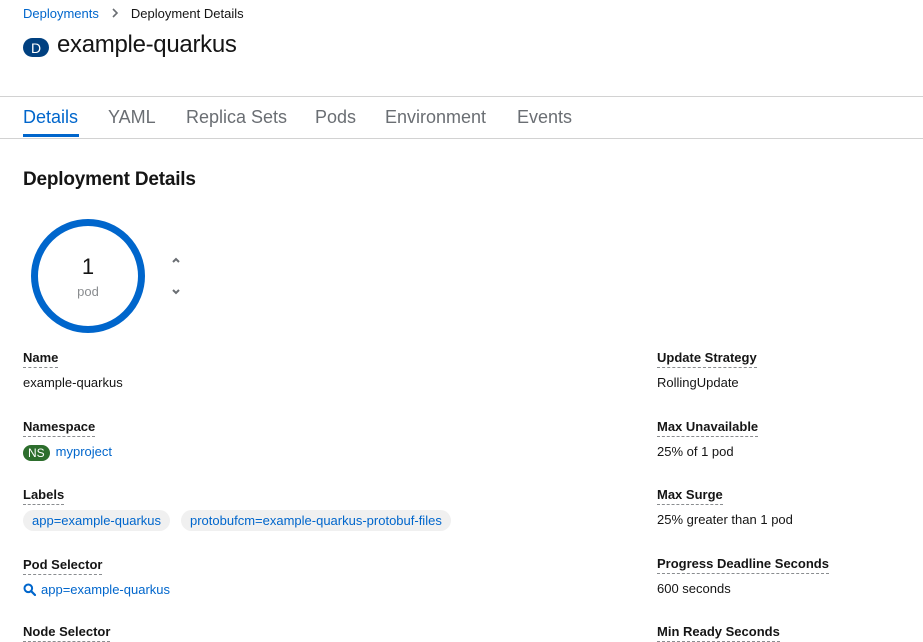  Describe the element at coordinates (115, 13) in the screenshot. I see `chevron-right-icon` at that location.